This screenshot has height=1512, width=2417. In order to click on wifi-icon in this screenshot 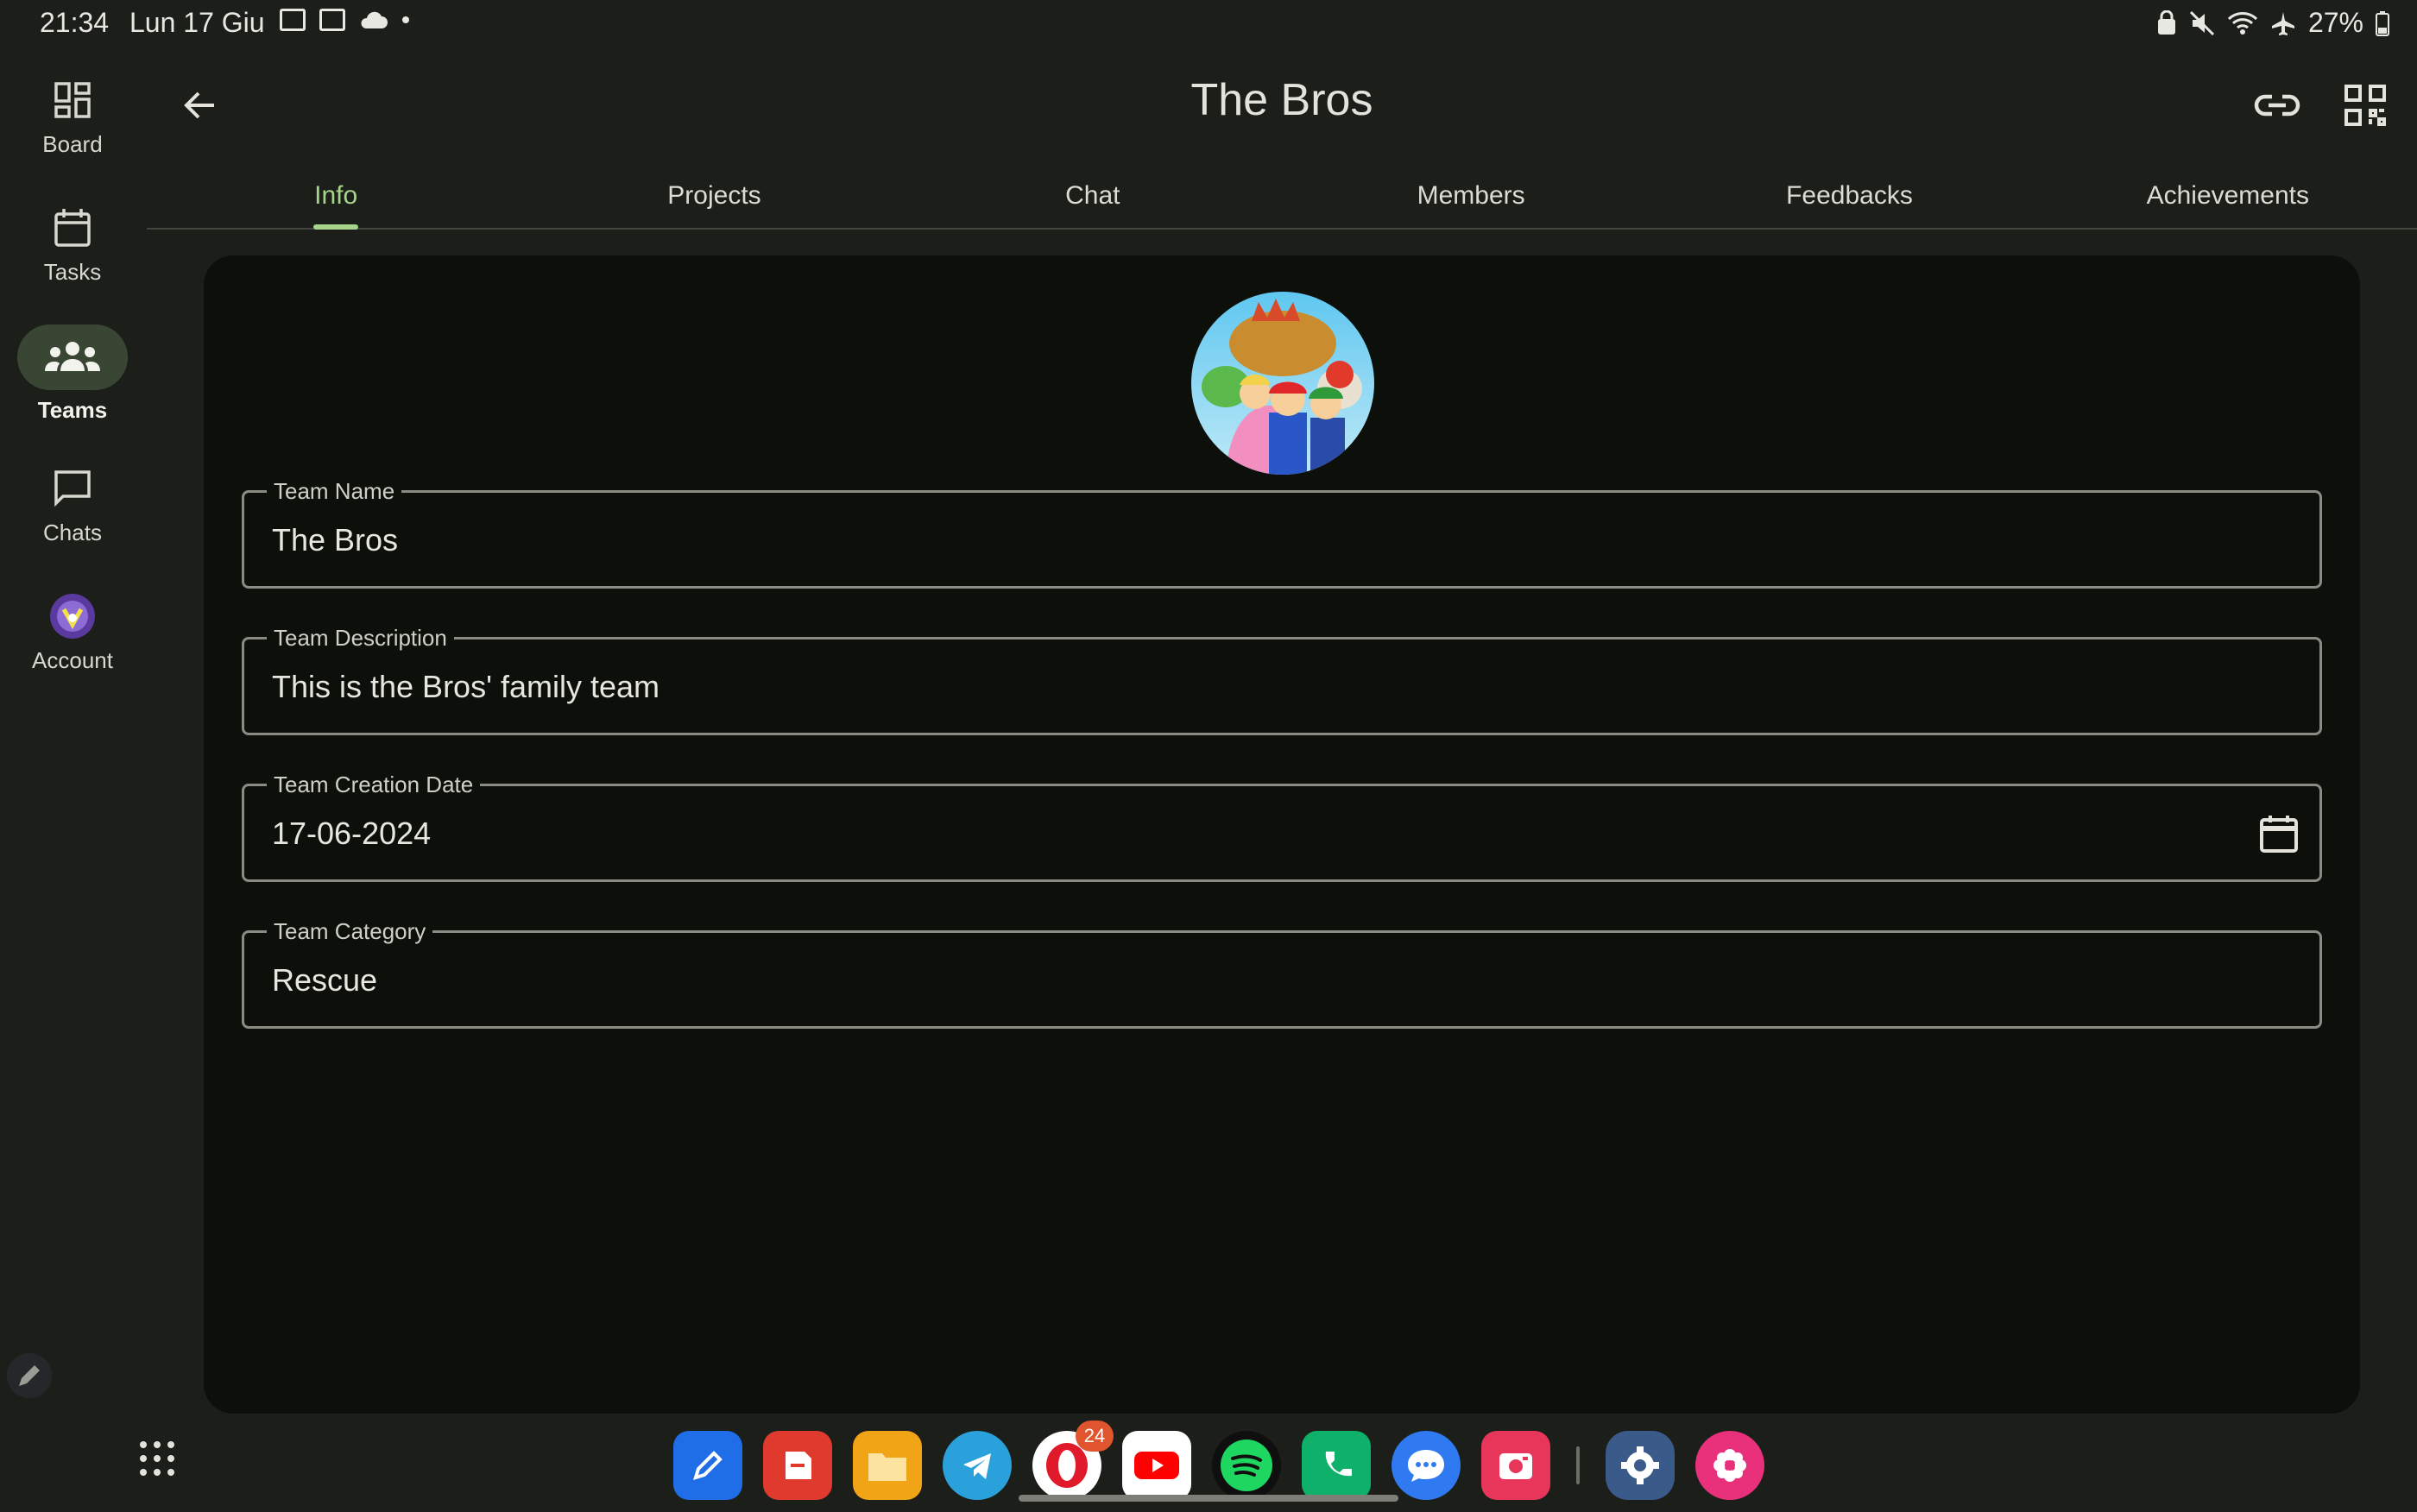, I will do `click(2242, 23)`.